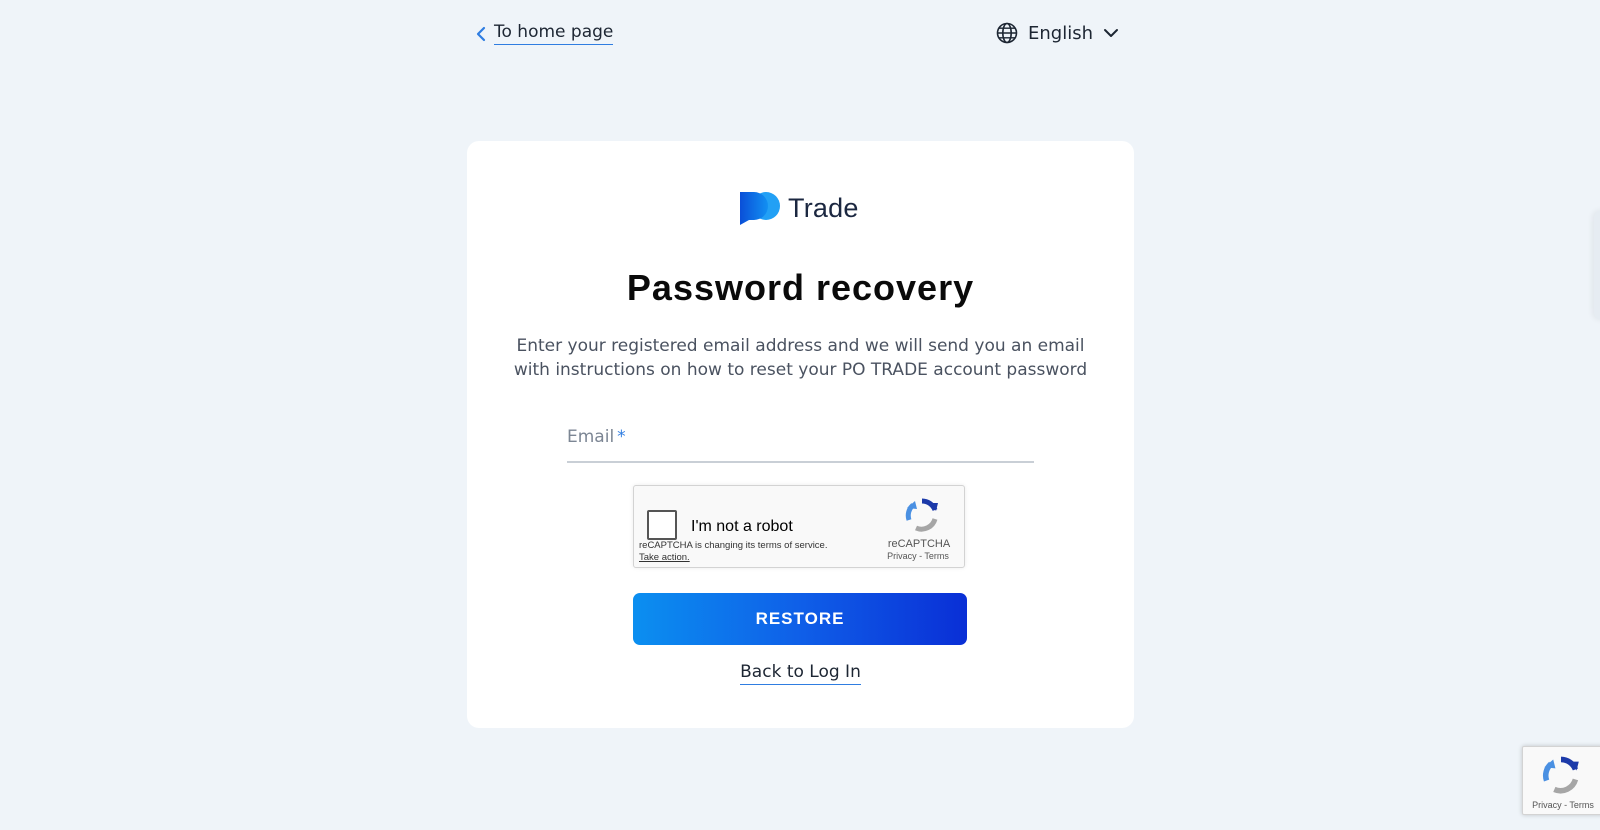 The image size is (1600, 830). I want to click on email-field: Email *, so click(800, 439).